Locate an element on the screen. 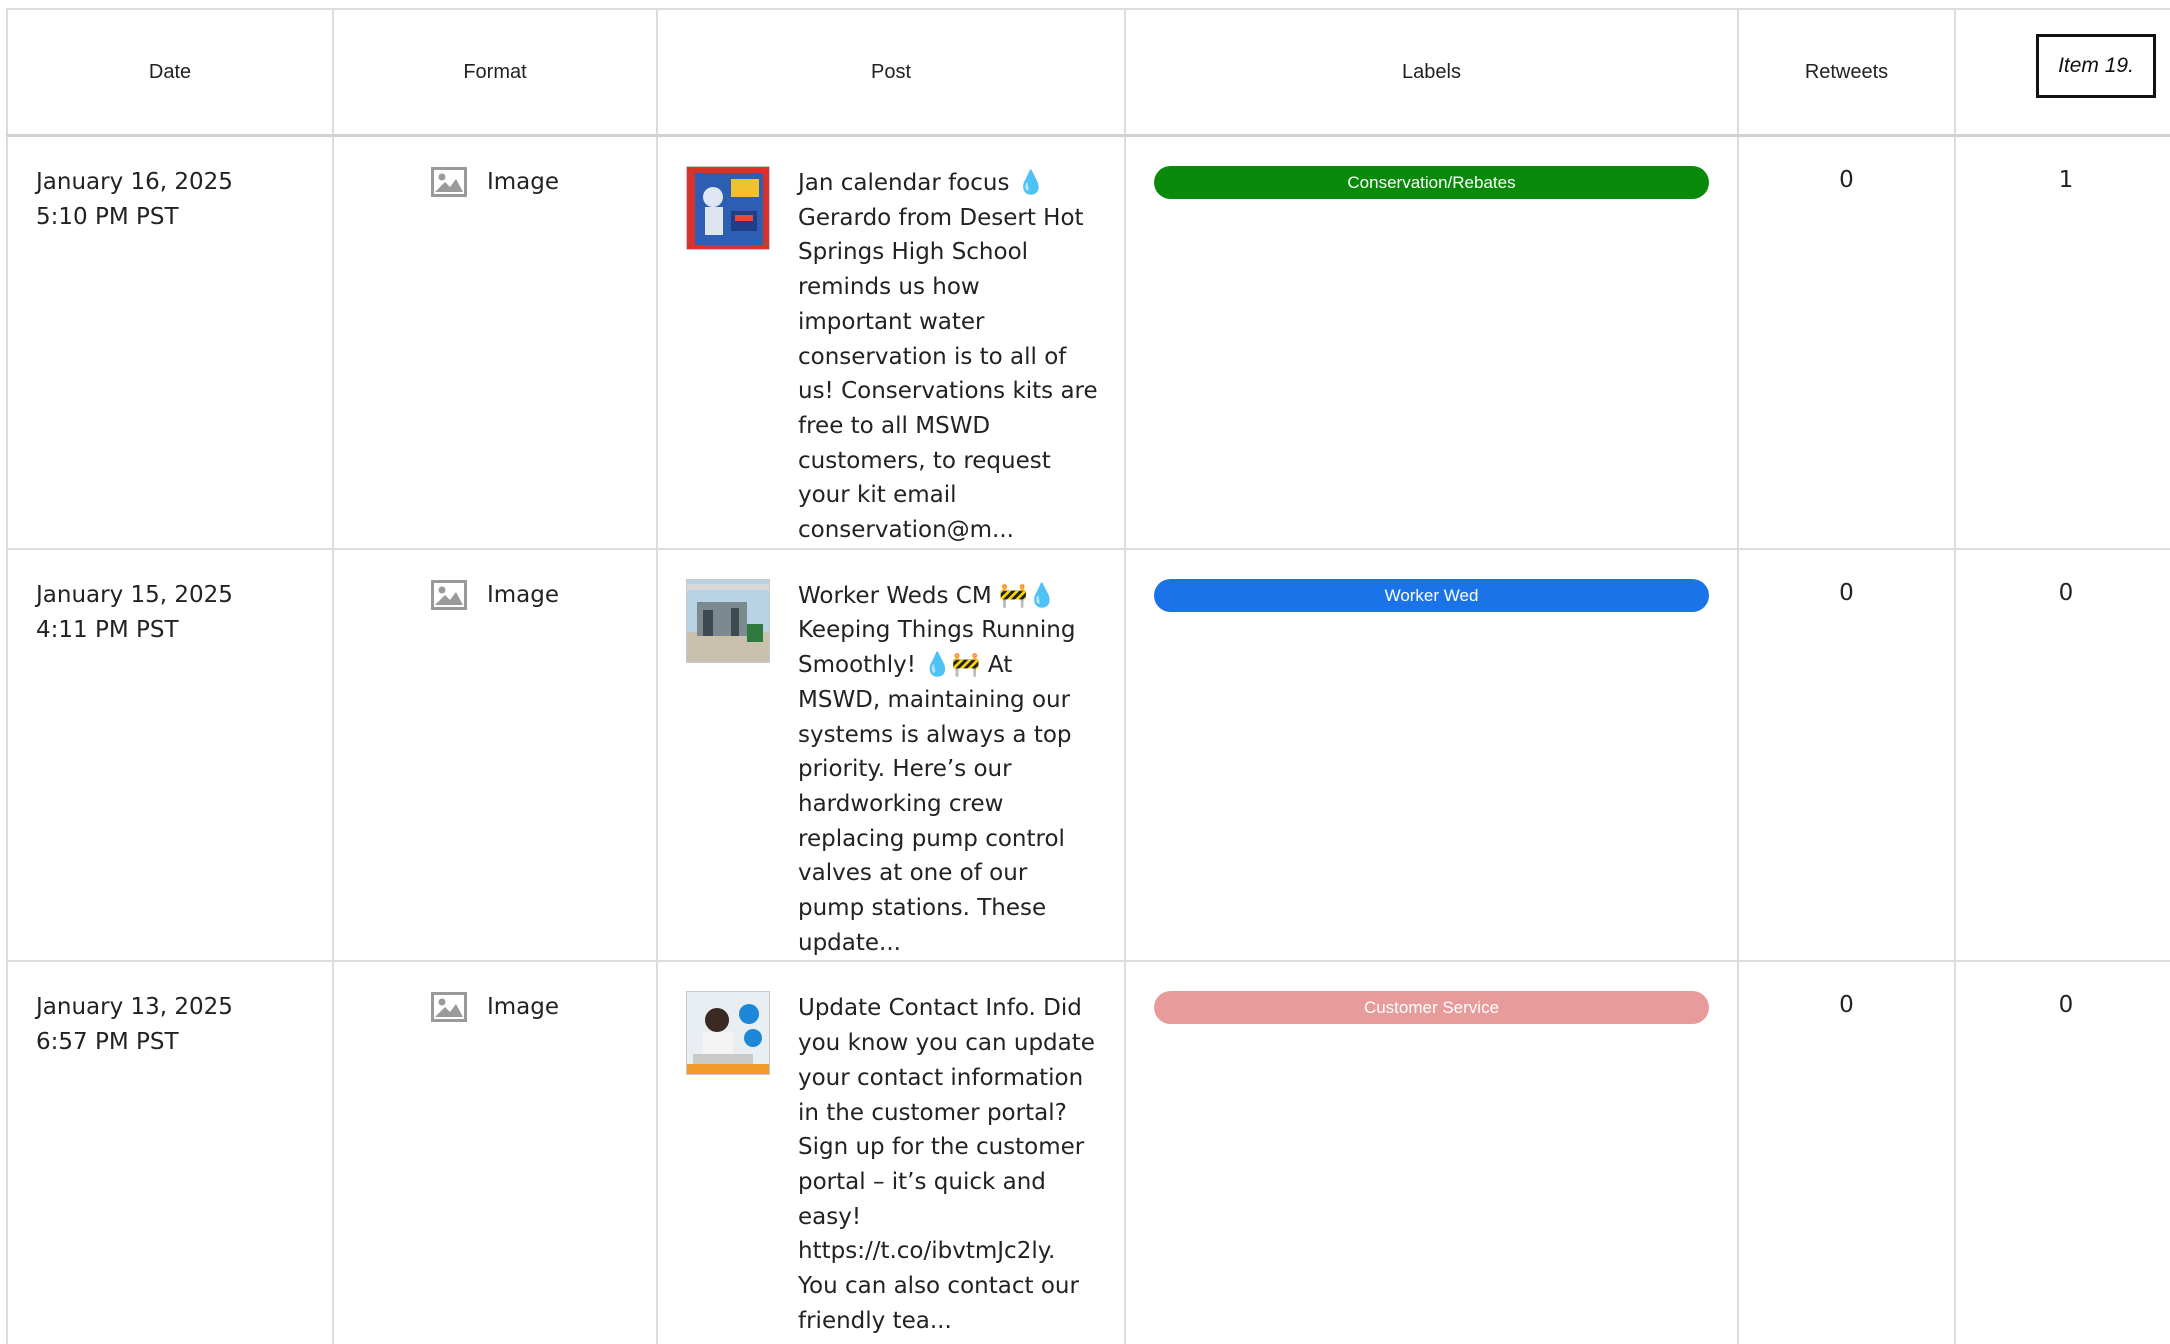 The height and width of the screenshot is (1344, 2170). column-header-format: Format is located at coordinates (495, 72).